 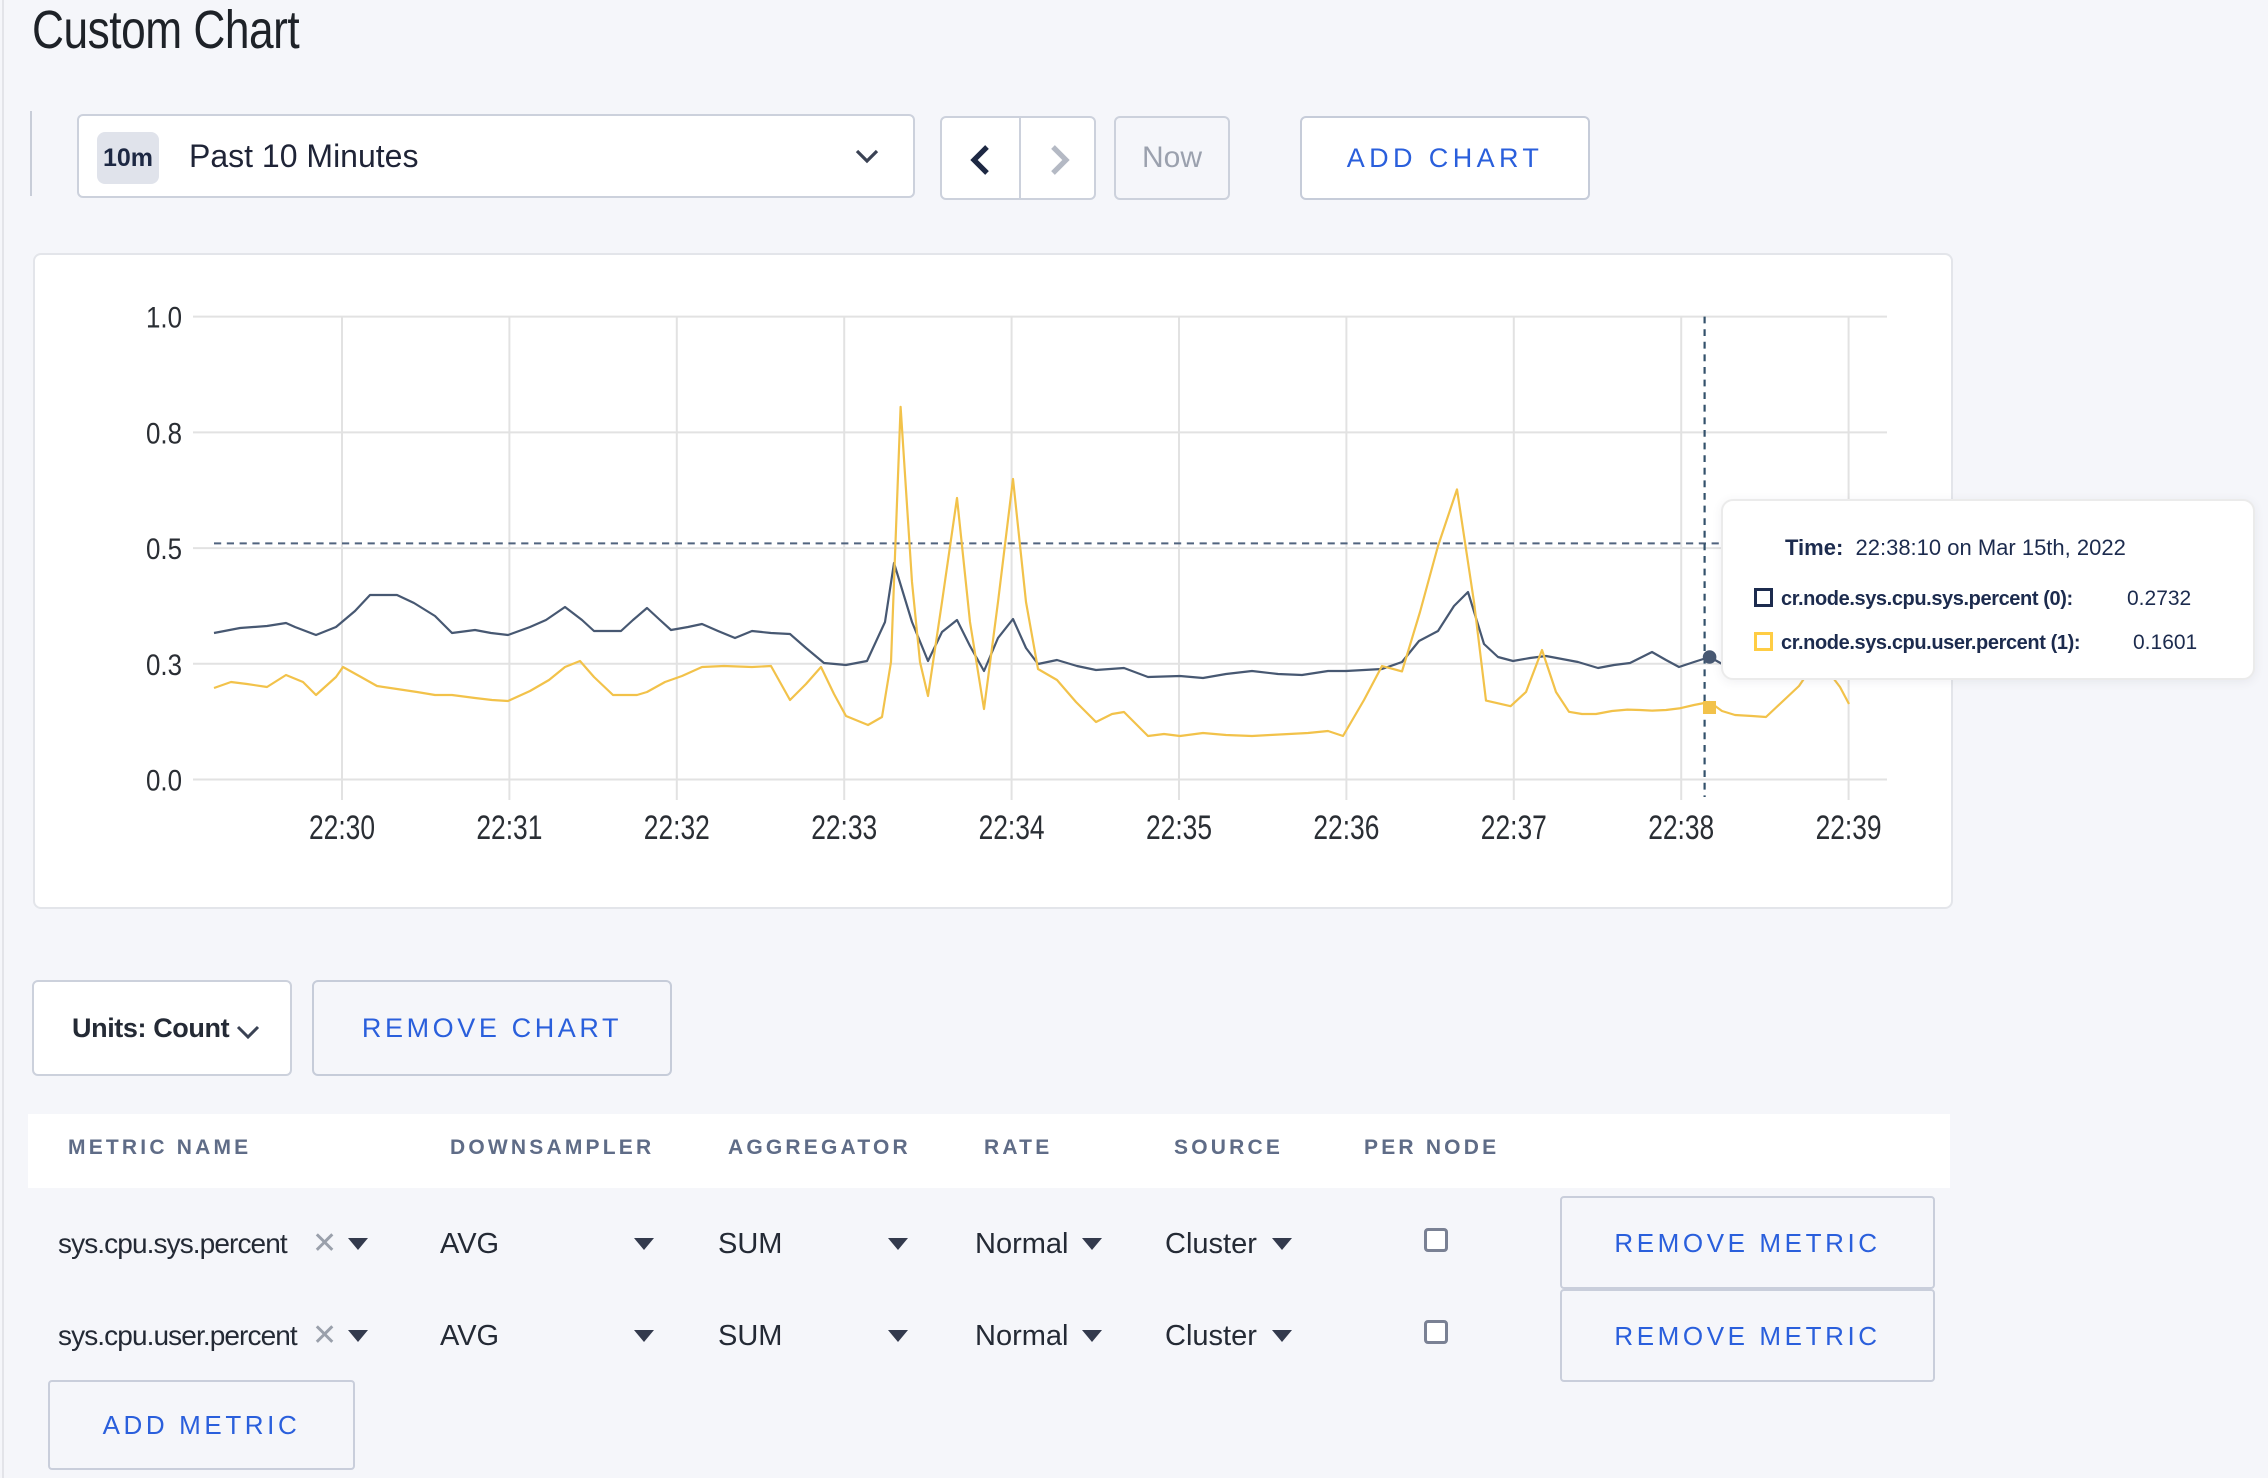 I want to click on svg-text: 0.5, so click(x=164, y=549).